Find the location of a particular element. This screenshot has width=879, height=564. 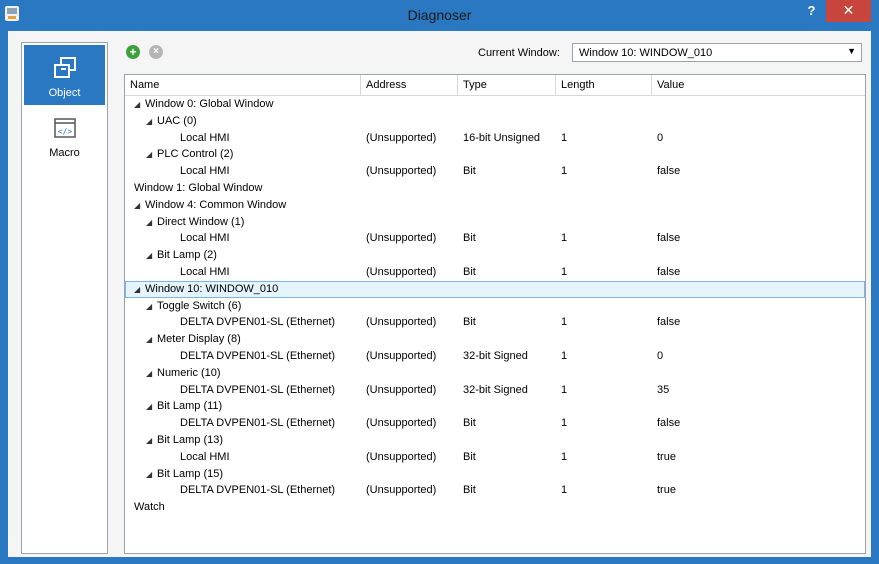

table-row: ◢ Window 0: Global Window is located at coordinates (495, 104).